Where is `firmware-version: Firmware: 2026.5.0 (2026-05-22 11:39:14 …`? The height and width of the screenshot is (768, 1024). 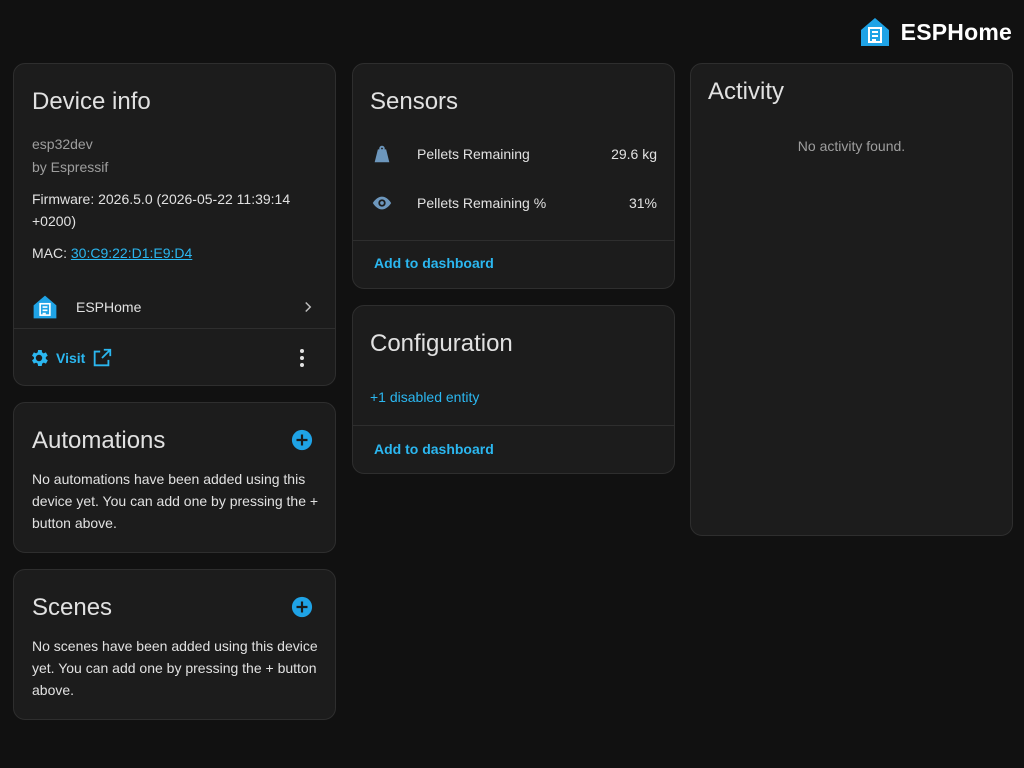
firmware-version: Firmware: 2026.5.0 (2026-05-22 11:39:14 … is located at coordinates (161, 210).